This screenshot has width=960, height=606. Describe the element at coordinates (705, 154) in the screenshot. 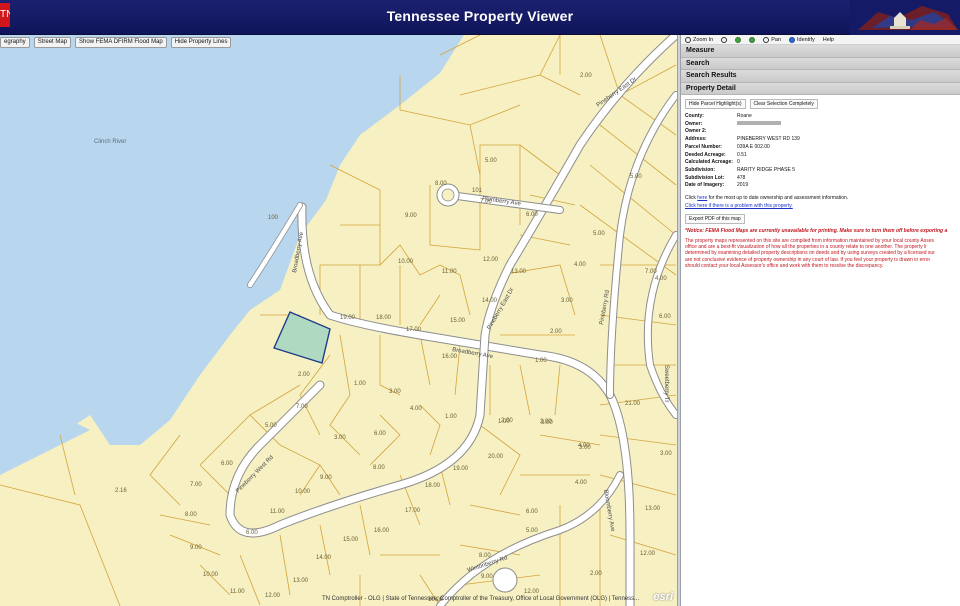

I see `detail-key: Deeded Acreage:` at that location.